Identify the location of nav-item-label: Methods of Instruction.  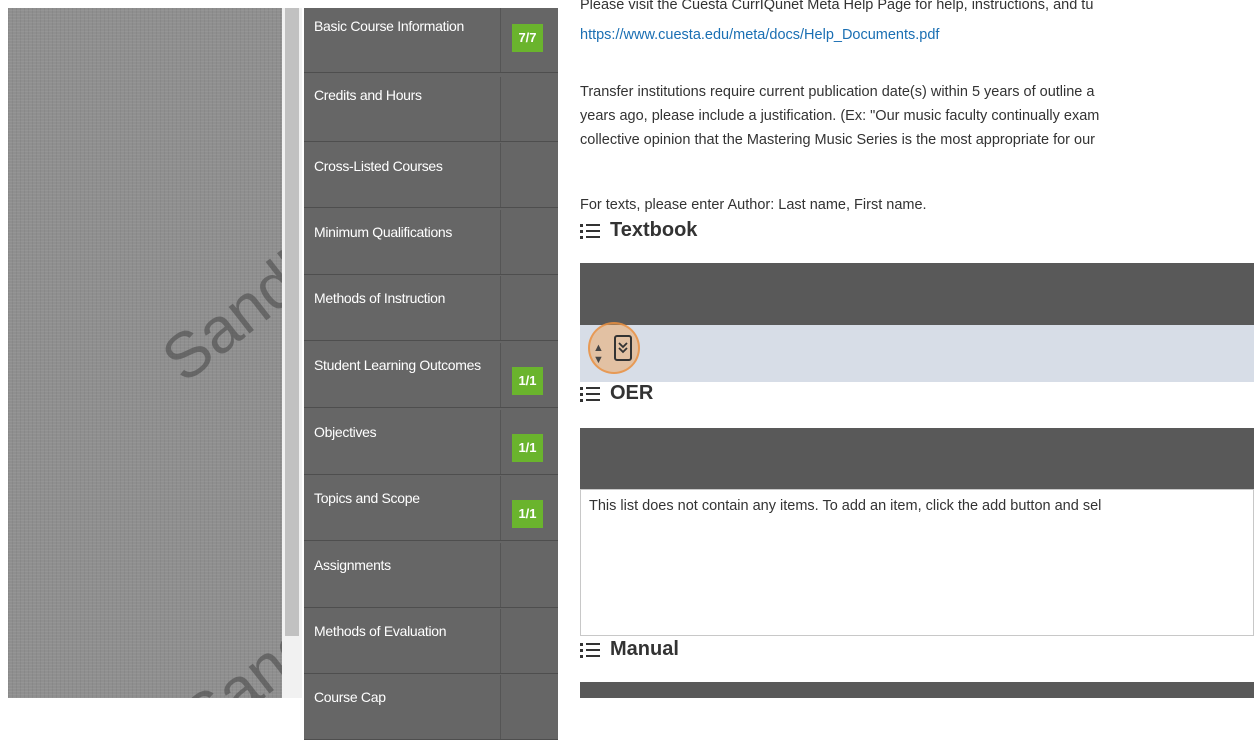
(380, 298).